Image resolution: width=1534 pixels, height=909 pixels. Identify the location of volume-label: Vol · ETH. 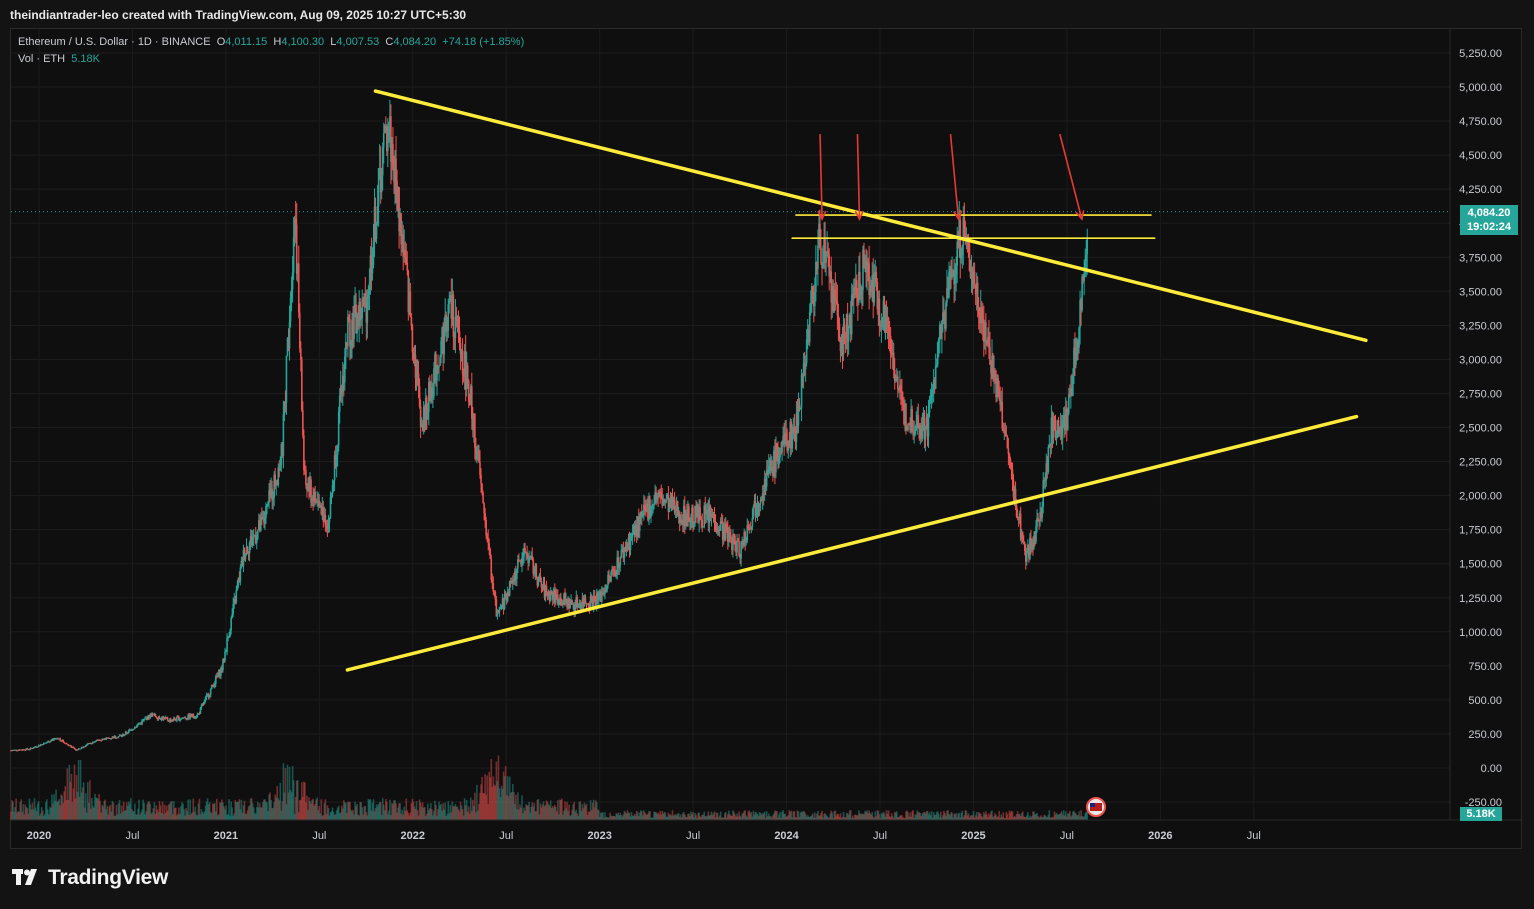
(42, 59).